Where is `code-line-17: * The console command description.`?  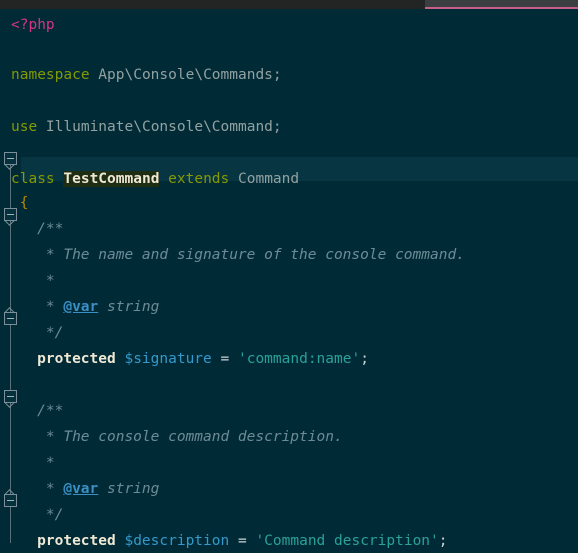 code-line-17: * The console command description. is located at coordinates (194, 437).